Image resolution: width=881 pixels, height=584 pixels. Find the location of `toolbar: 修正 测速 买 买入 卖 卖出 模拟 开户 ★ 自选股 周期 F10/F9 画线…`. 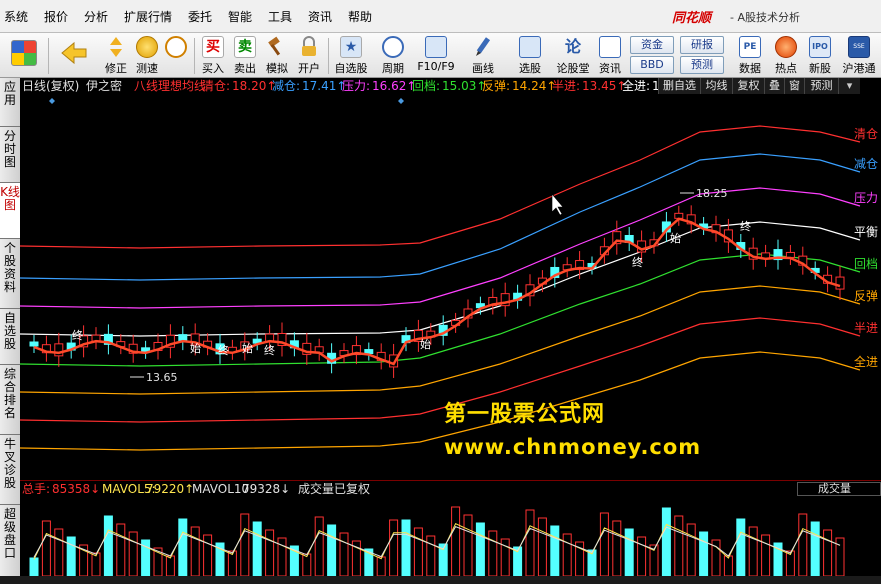

toolbar: 修正 测速 买 买入 卖 卖出 模拟 开户 ★ 自选股 周期 F10/F9 画线… is located at coordinates (440, 55).